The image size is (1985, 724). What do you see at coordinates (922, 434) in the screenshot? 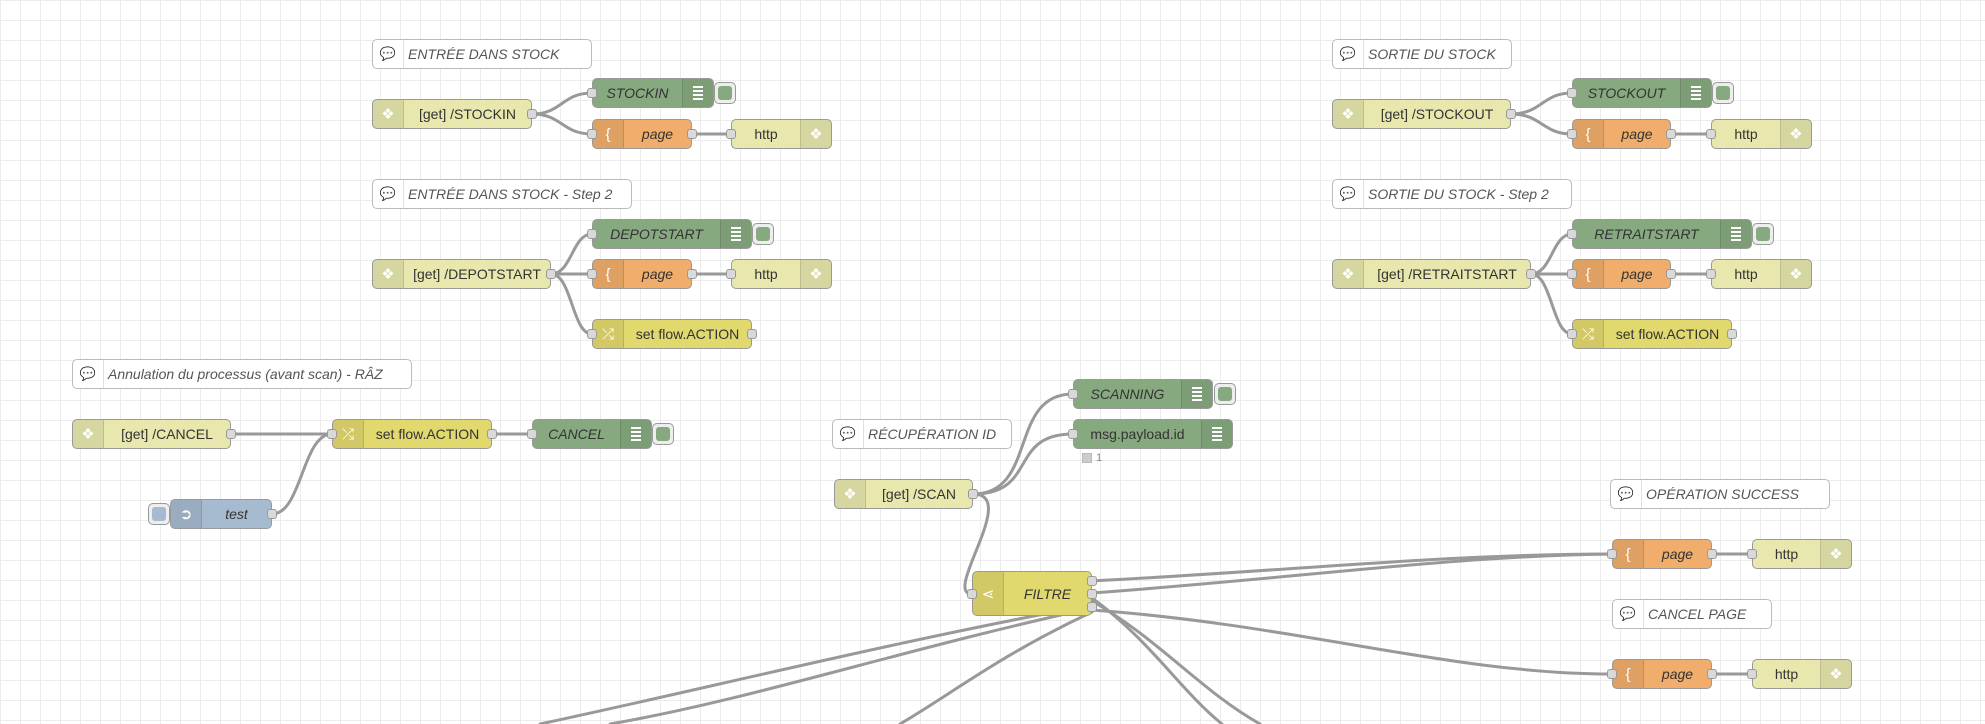
I see `comment-recup-id: 💬 RÉCUPÉRATION ID` at bounding box center [922, 434].